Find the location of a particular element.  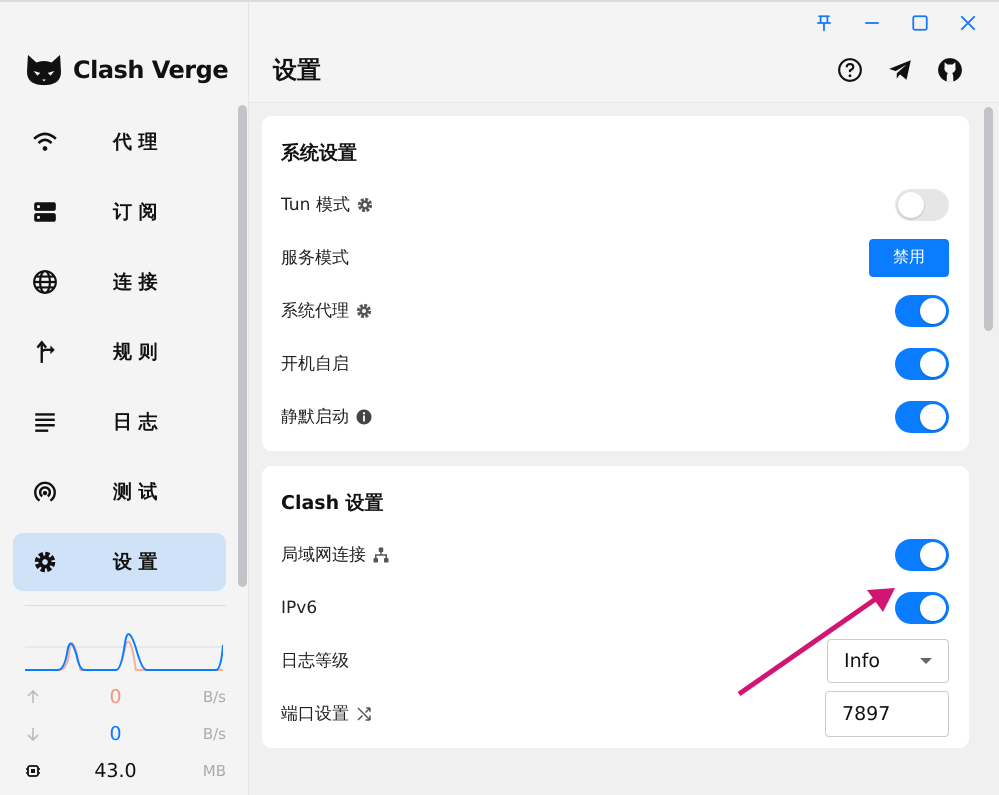

nav-item: 日 志 is located at coordinates (119, 422).